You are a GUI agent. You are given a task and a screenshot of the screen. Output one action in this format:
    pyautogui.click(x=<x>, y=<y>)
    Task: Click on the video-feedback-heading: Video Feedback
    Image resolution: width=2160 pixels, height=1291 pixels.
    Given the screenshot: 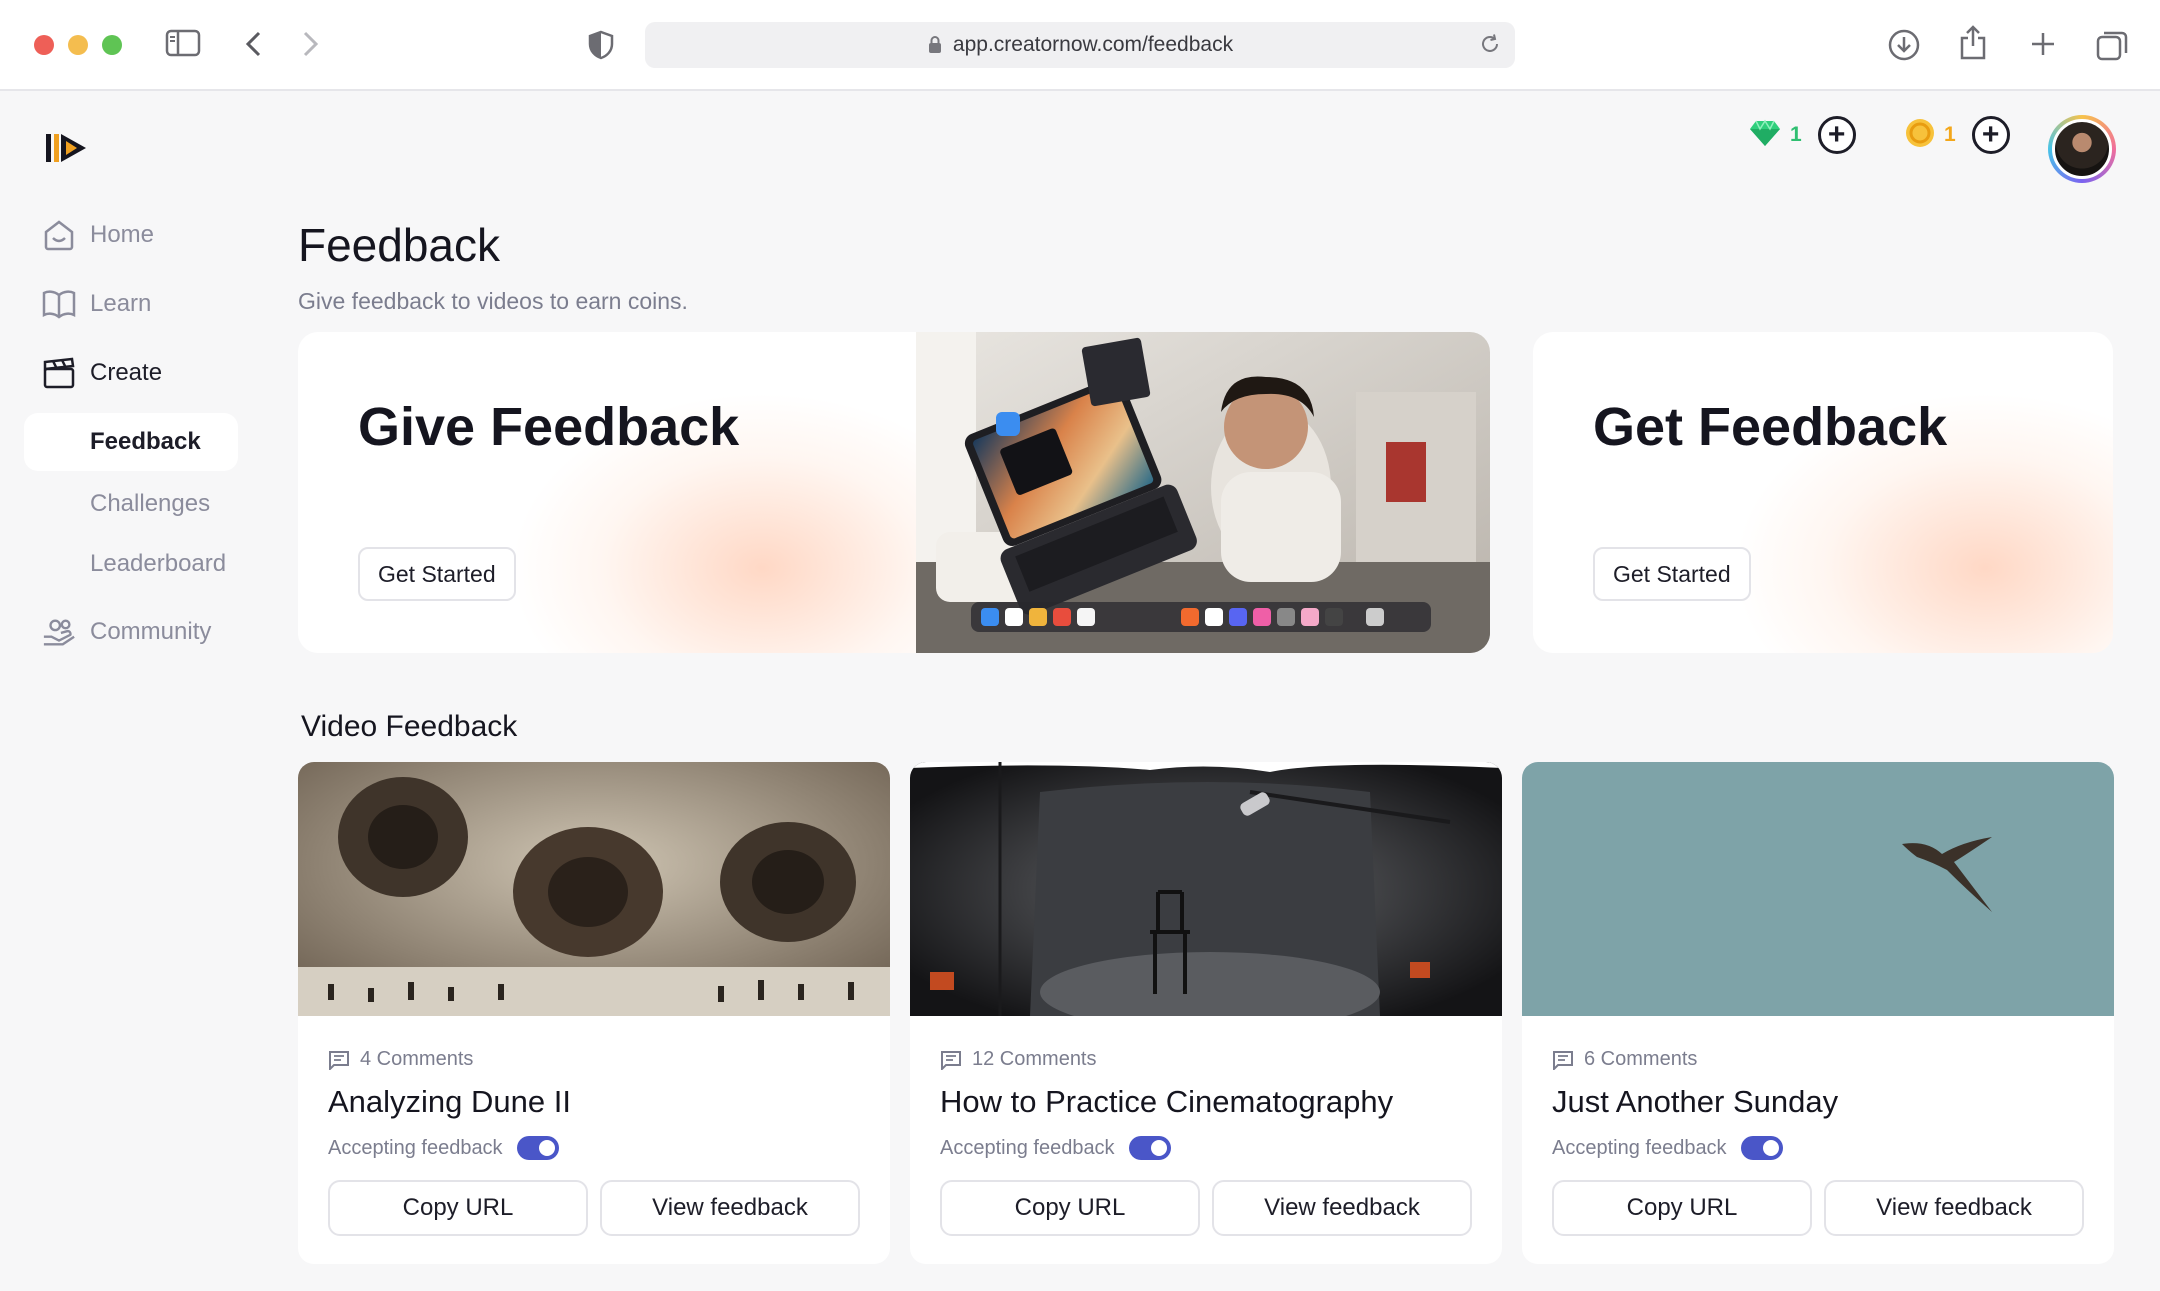 What is the action you would take?
    pyautogui.click(x=409, y=726)
    